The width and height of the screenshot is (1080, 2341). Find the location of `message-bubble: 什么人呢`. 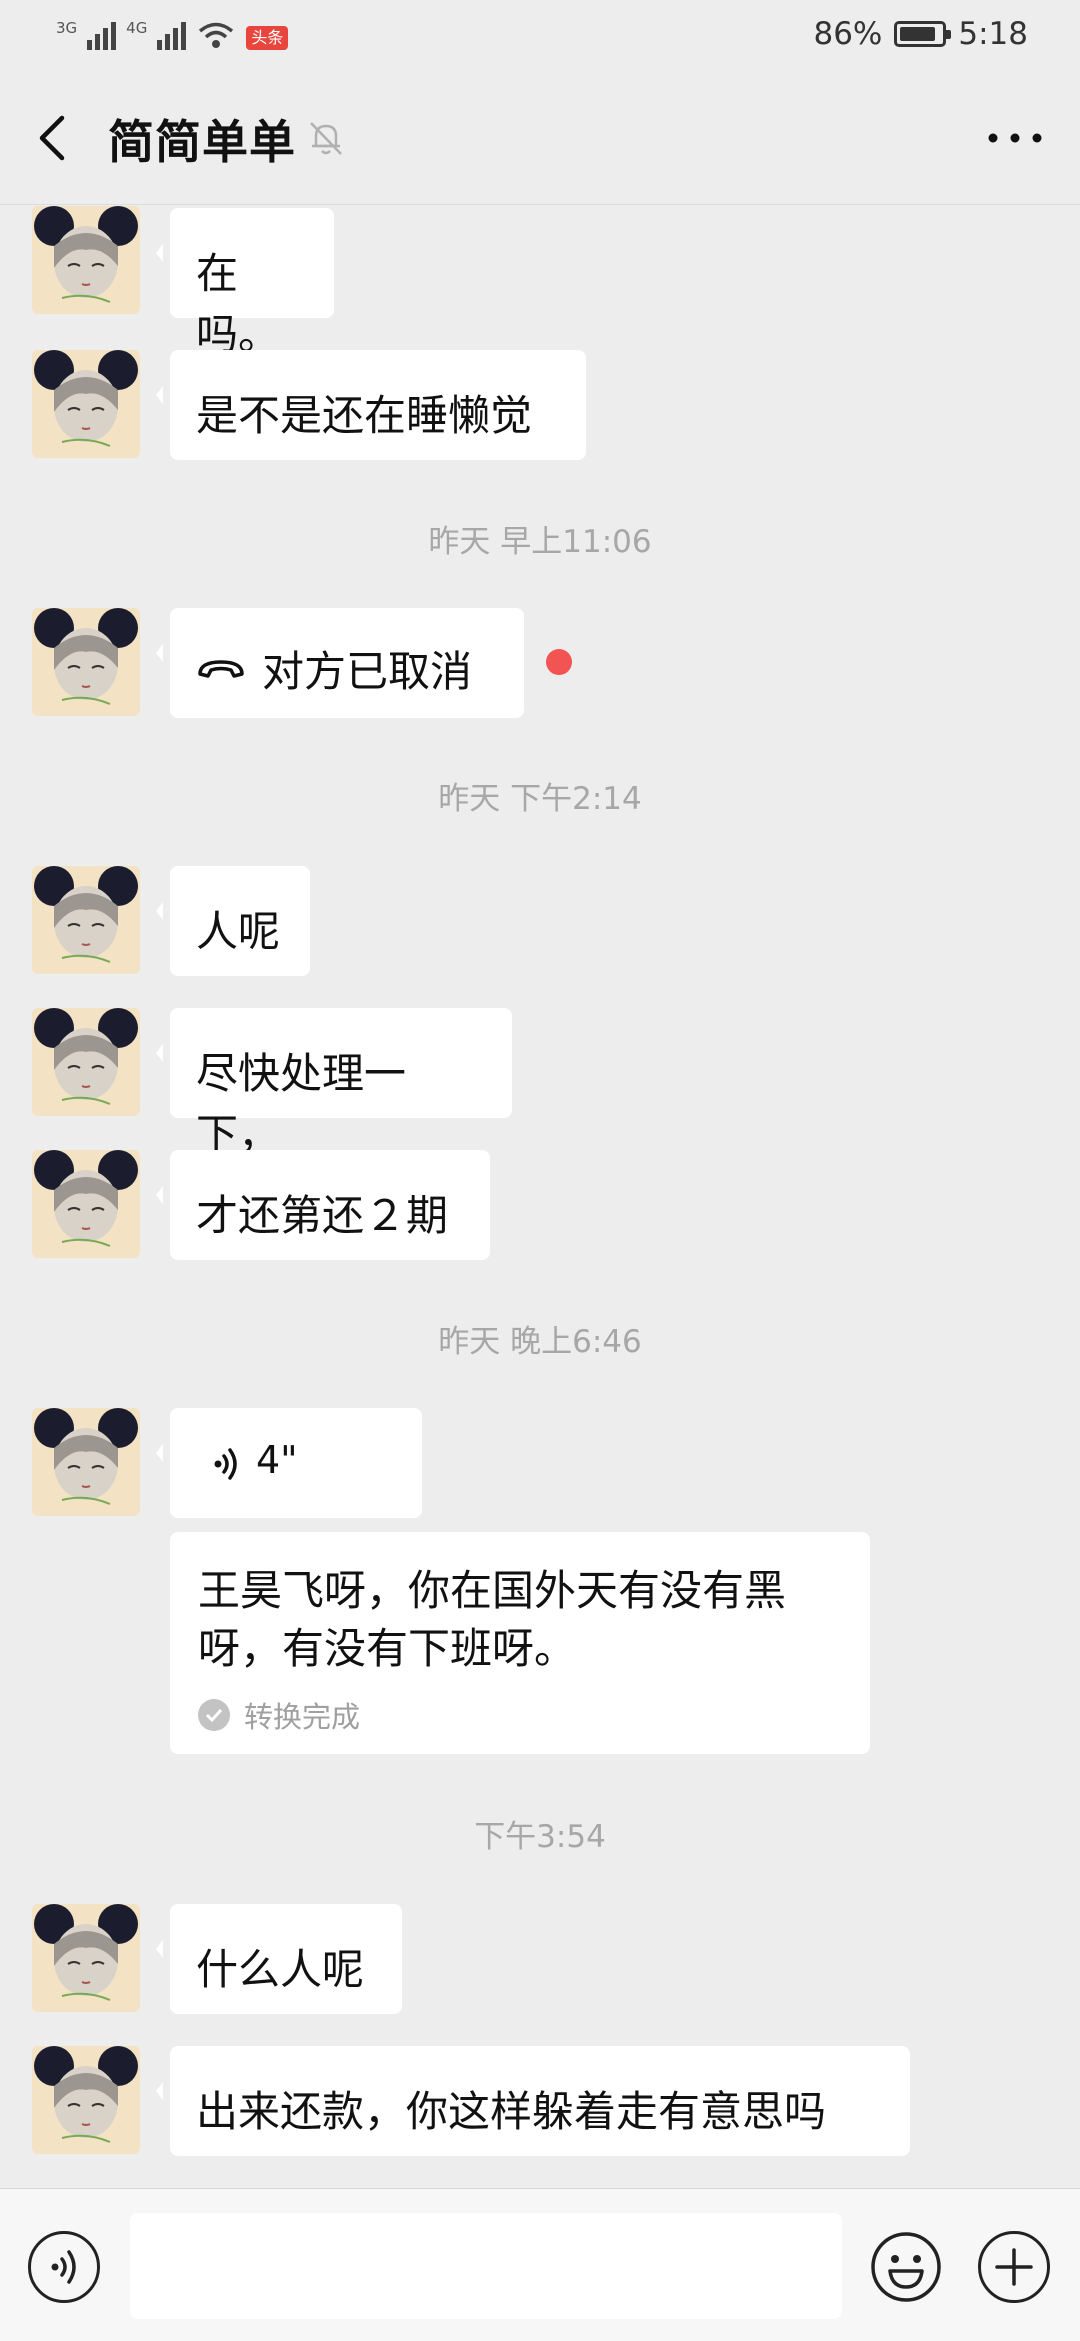

message-bubble: 什么人呢 is located at coordinates (279, 1959).